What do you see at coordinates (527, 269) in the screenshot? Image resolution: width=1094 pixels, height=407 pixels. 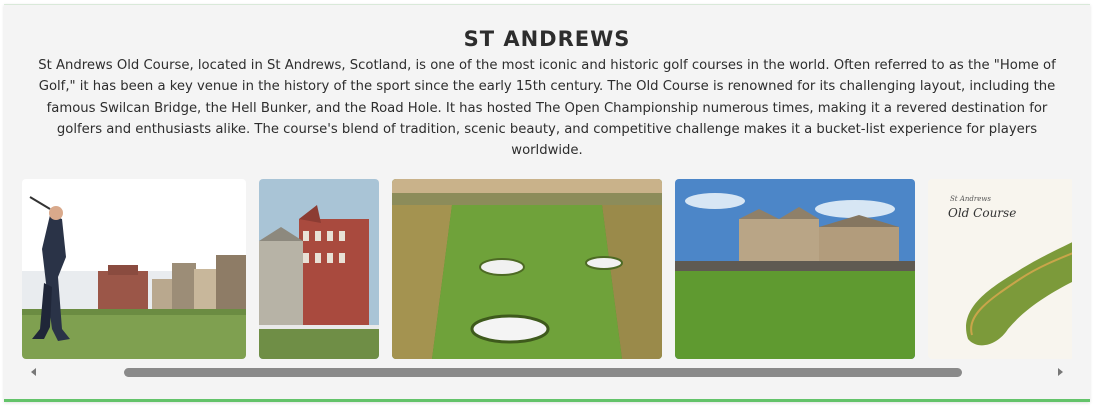 I see `gallery-image-fairway-bunkers` at bounding box center [527, 269].